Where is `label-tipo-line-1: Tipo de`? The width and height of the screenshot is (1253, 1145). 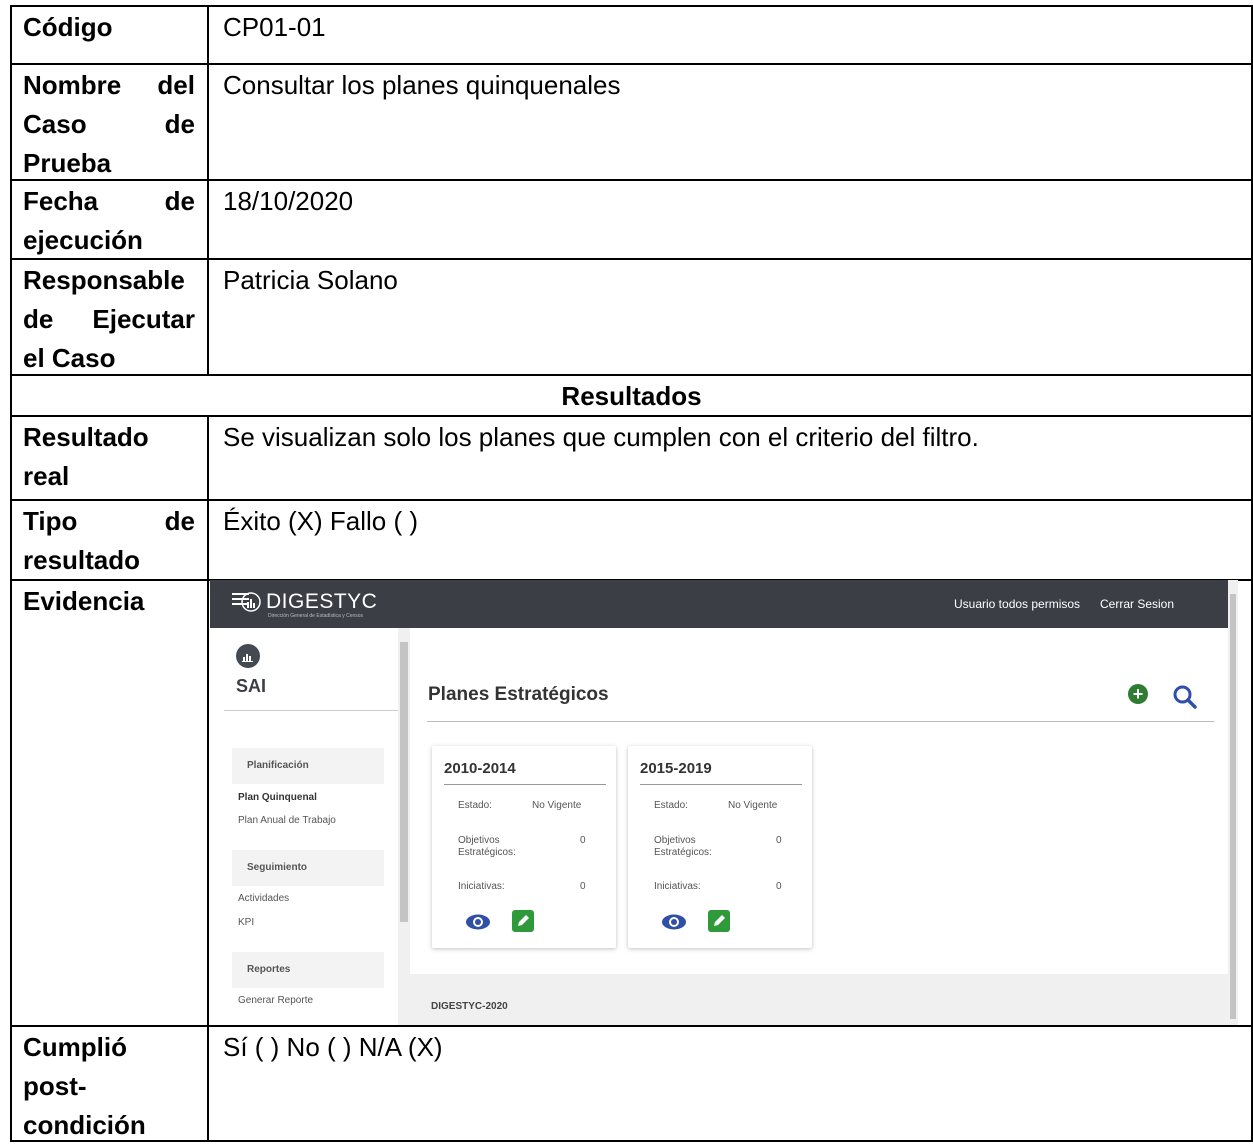 label-tipo-line-1: Tipo de is located at coordinates (109, 521).